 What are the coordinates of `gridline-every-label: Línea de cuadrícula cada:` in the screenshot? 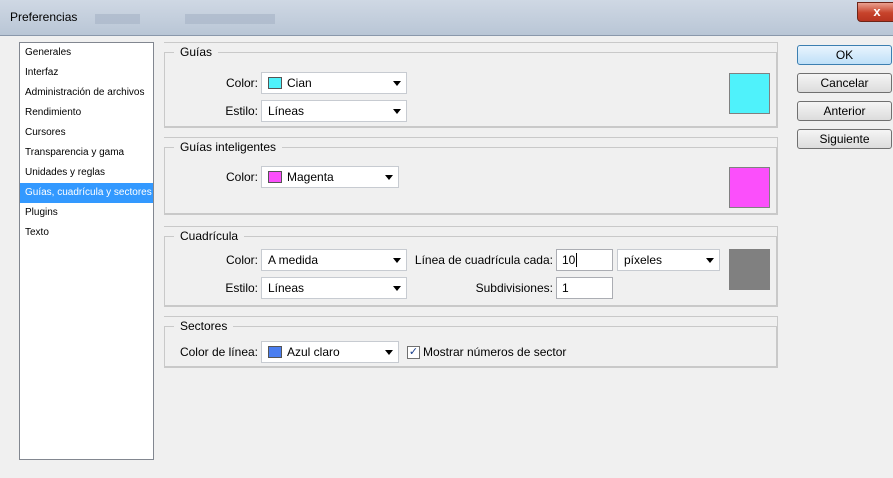 It's located at (483, 260).